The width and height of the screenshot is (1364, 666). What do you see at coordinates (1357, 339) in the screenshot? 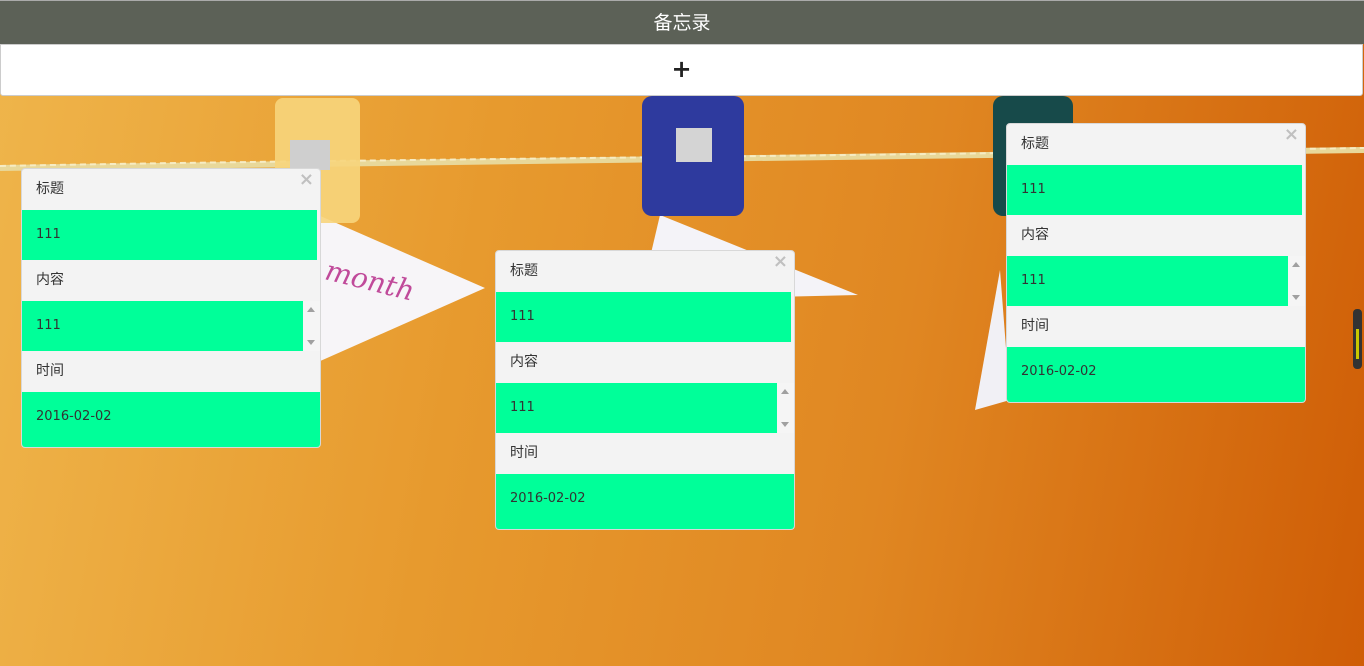
I see `side-scroll-handle` at bounding box center [1357, 339].